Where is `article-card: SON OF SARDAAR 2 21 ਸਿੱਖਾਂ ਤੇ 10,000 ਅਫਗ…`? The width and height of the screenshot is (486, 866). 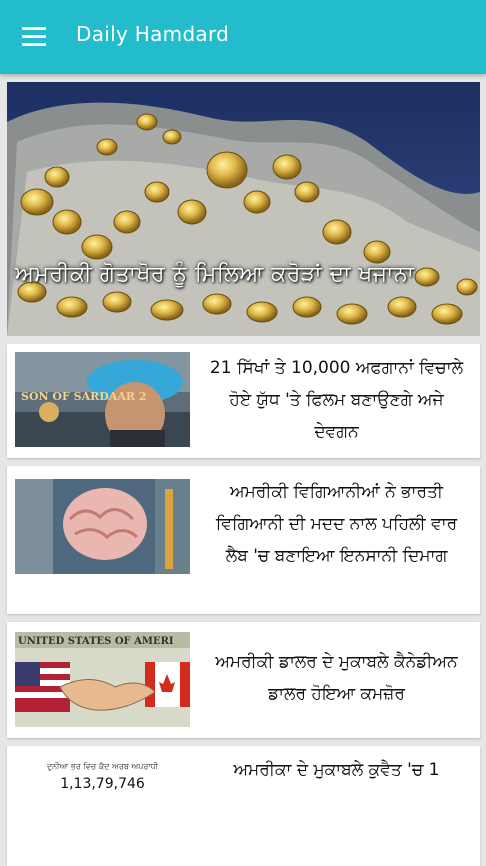 article-card: SON OF SARDAAR 2 21 ਸਿੱਖਾਂ ਤੇ 10,000 ਅਫਗ… is located at coordinates (243, 401).